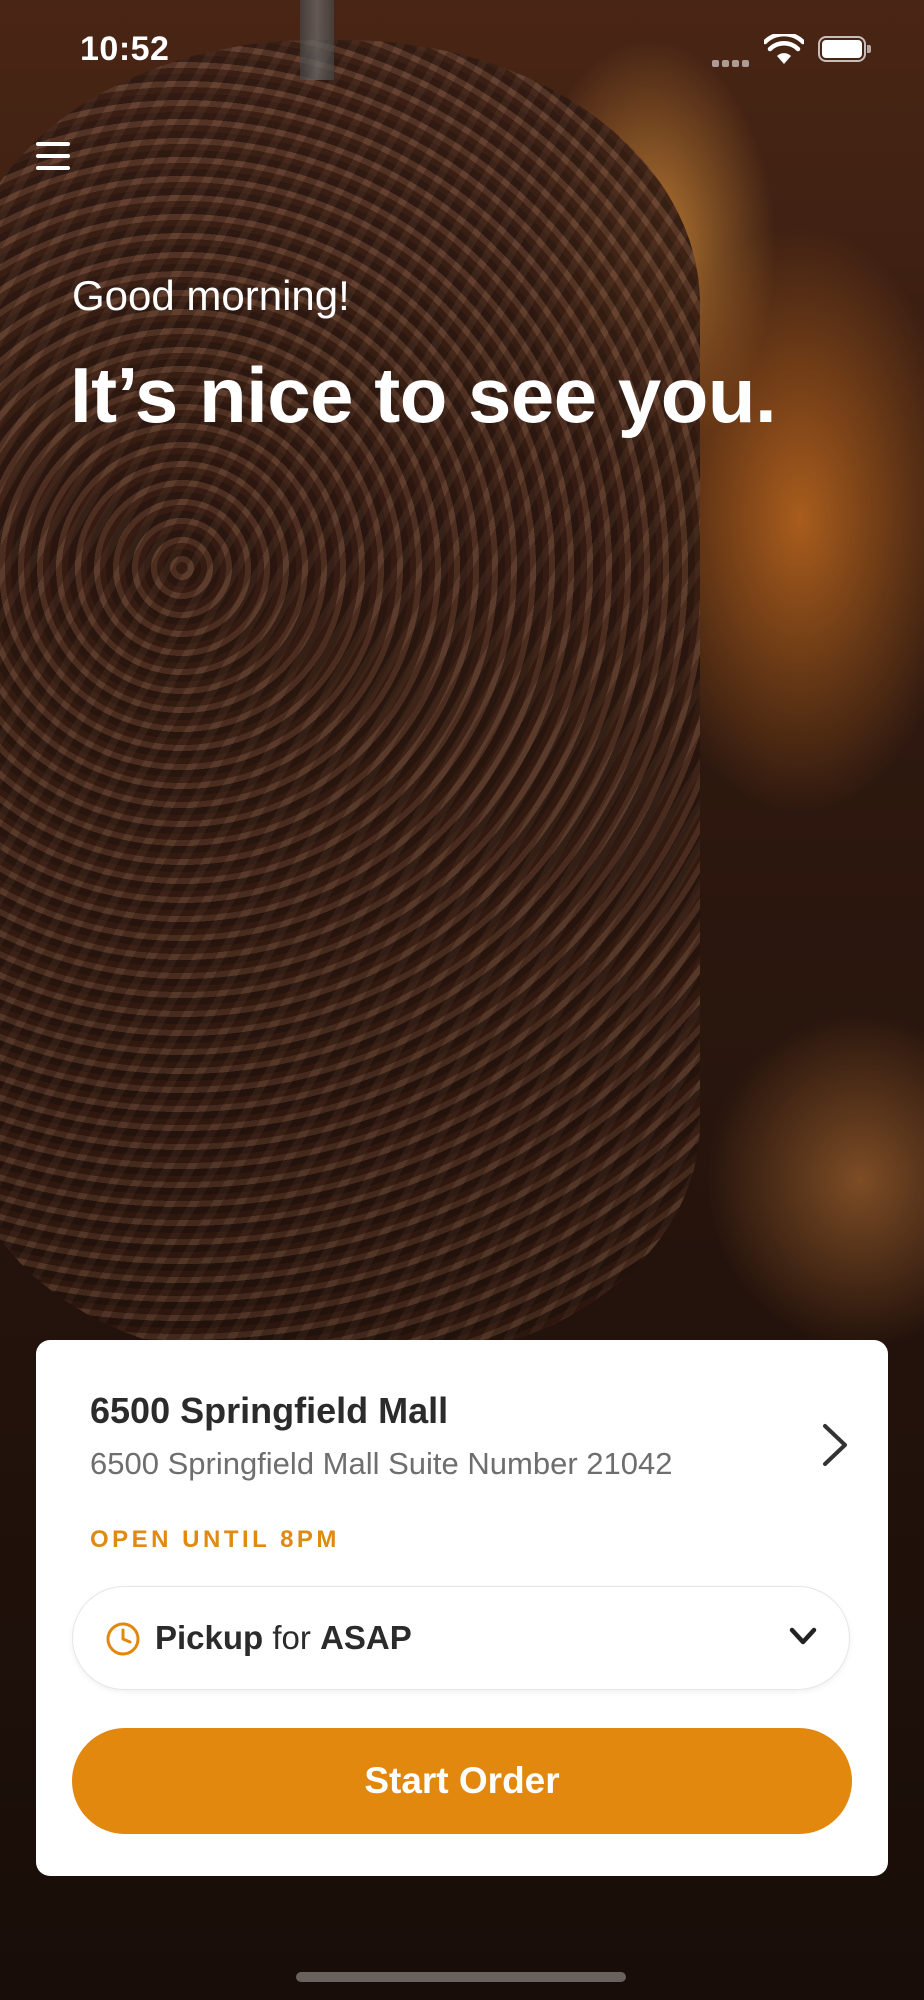 Image resolution: width=924 pixels, height=2000 pixels. I want to click on order-mode-connector: for, so click(291, 1637).